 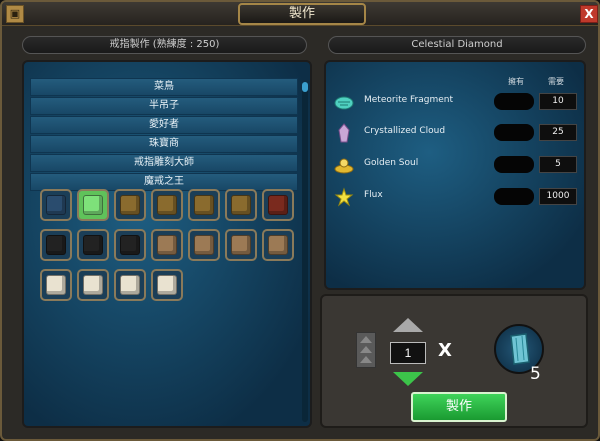 What do you see at coordinates (164, 125) in the screenshot?
I see `recipe-category-item: 愛好者` at bounding box center [164, 125].